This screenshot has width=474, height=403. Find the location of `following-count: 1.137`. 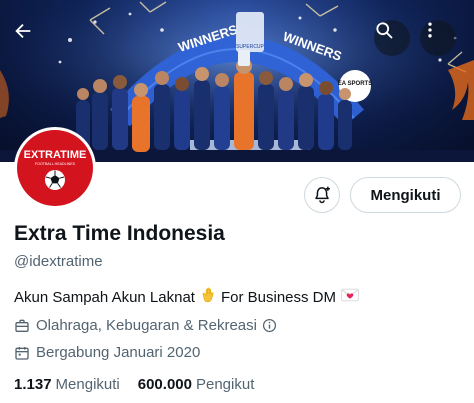

following-count: 1.137 is located at coordinates (33, 384).